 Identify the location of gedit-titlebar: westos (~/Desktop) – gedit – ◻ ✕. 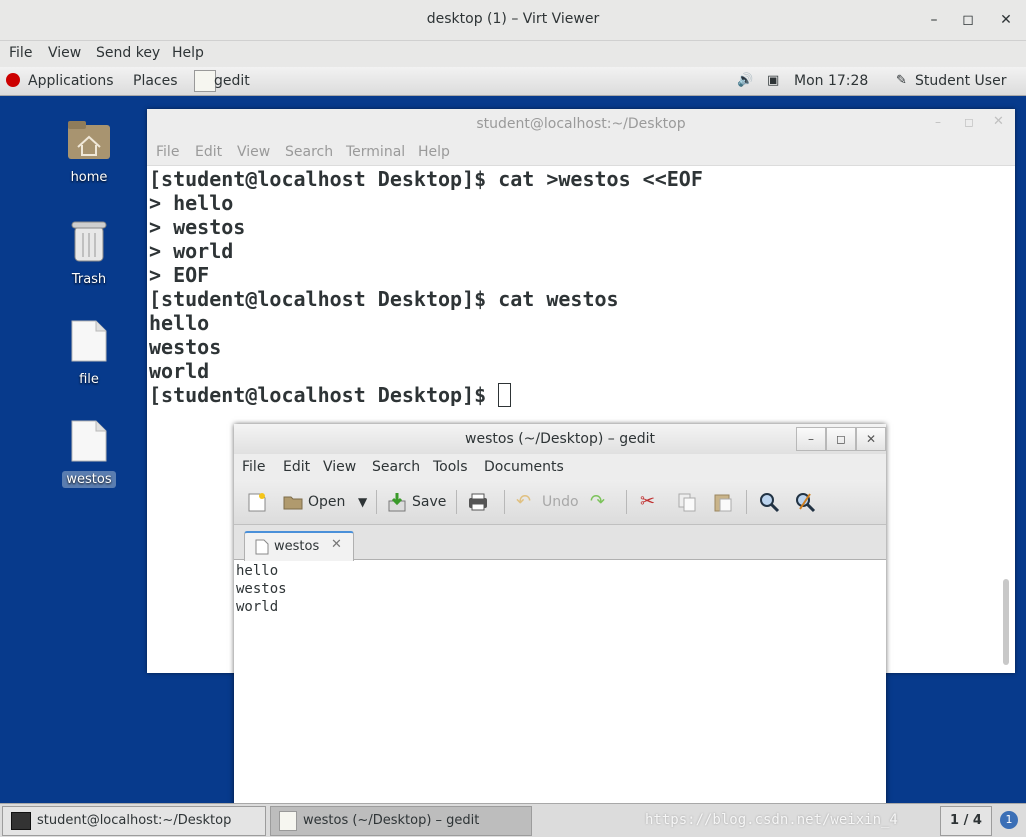
(560, 439).